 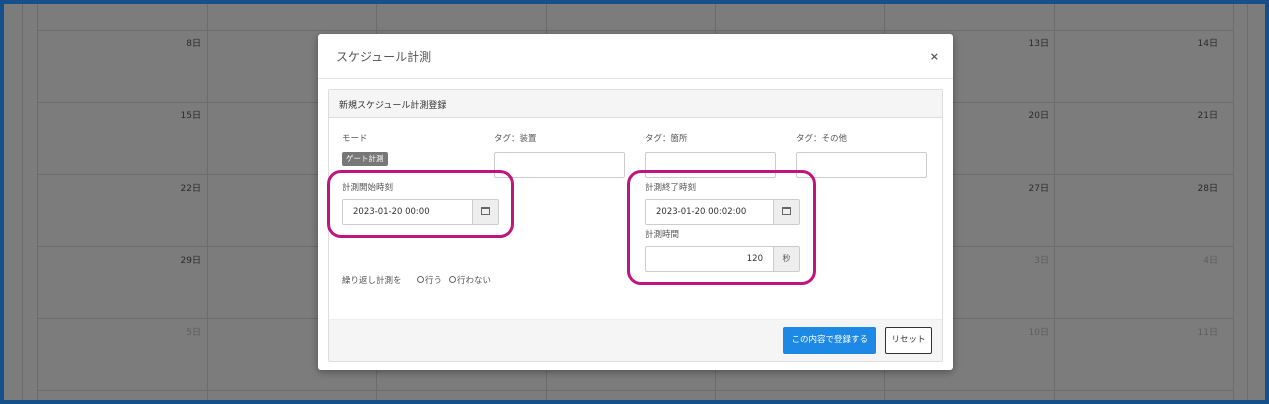 What do you see at coordinates (635, 104) in the screenshot?
I see `panel-heading: 新規スケジュール計測登録` at bounding box center [635, 104].